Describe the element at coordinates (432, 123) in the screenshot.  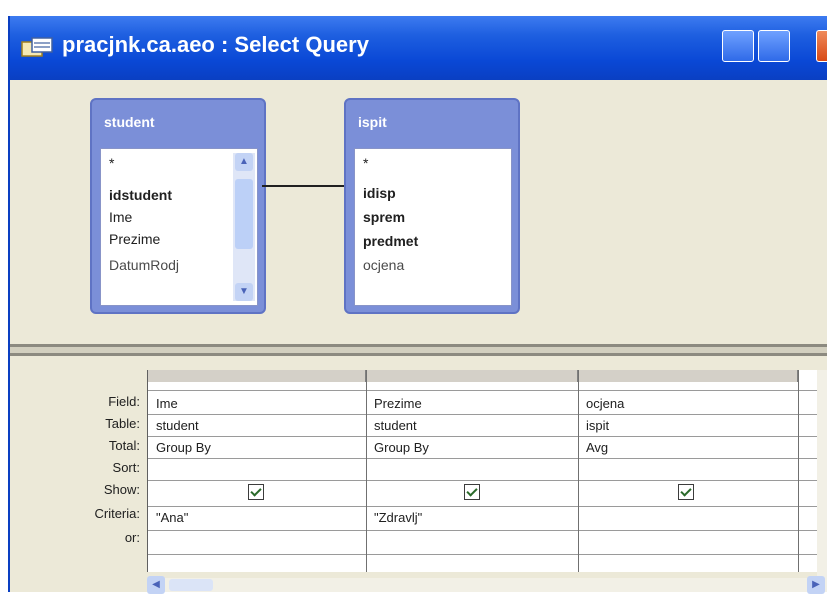
I see `field-list-title: ispit` at that location.